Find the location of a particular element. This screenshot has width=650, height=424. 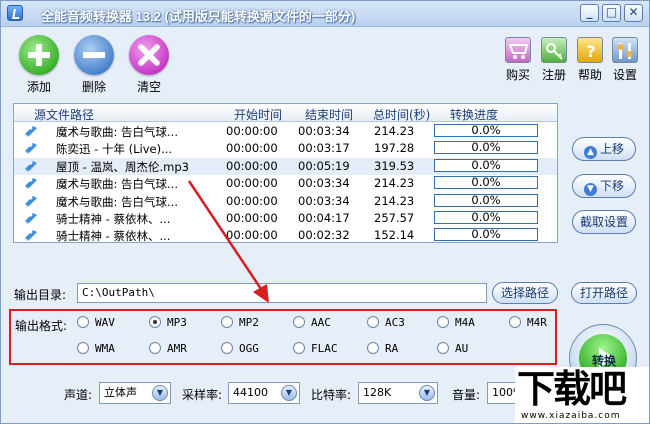

watermark: 下载吧 www.xiazaiba.com is located at coordinates (582, 395).